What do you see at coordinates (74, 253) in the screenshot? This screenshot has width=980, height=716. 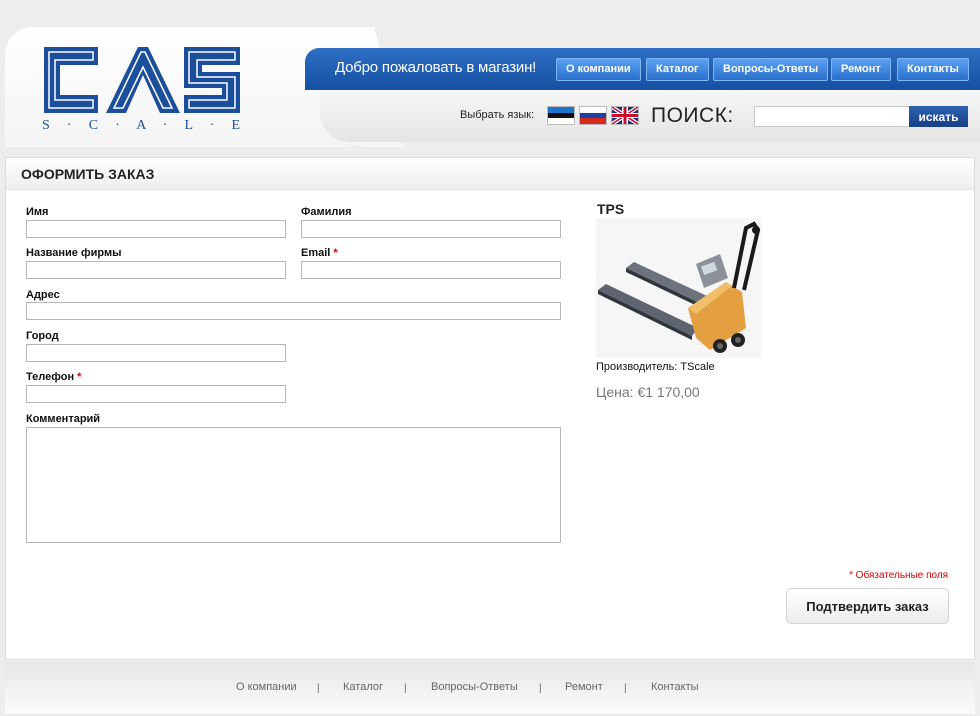 I see `company-label: Название фирмы` at bounding box center [74, 253].